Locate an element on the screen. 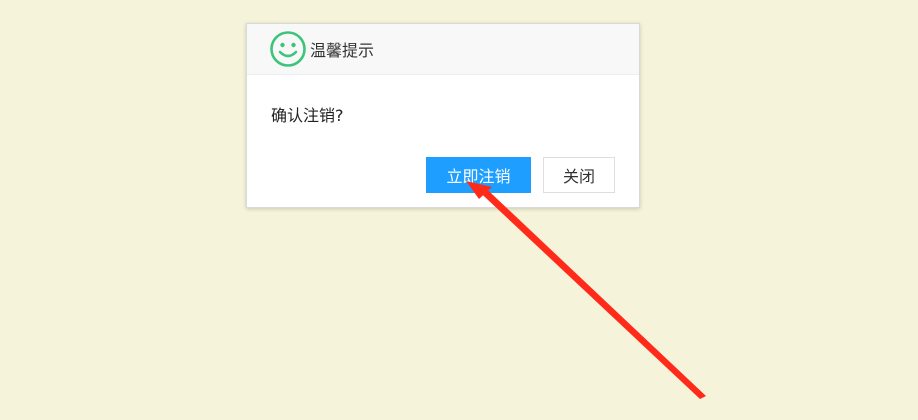 The image size is (918, 420). dialog-message: 确认注销? is located at coordinates (307, 115).